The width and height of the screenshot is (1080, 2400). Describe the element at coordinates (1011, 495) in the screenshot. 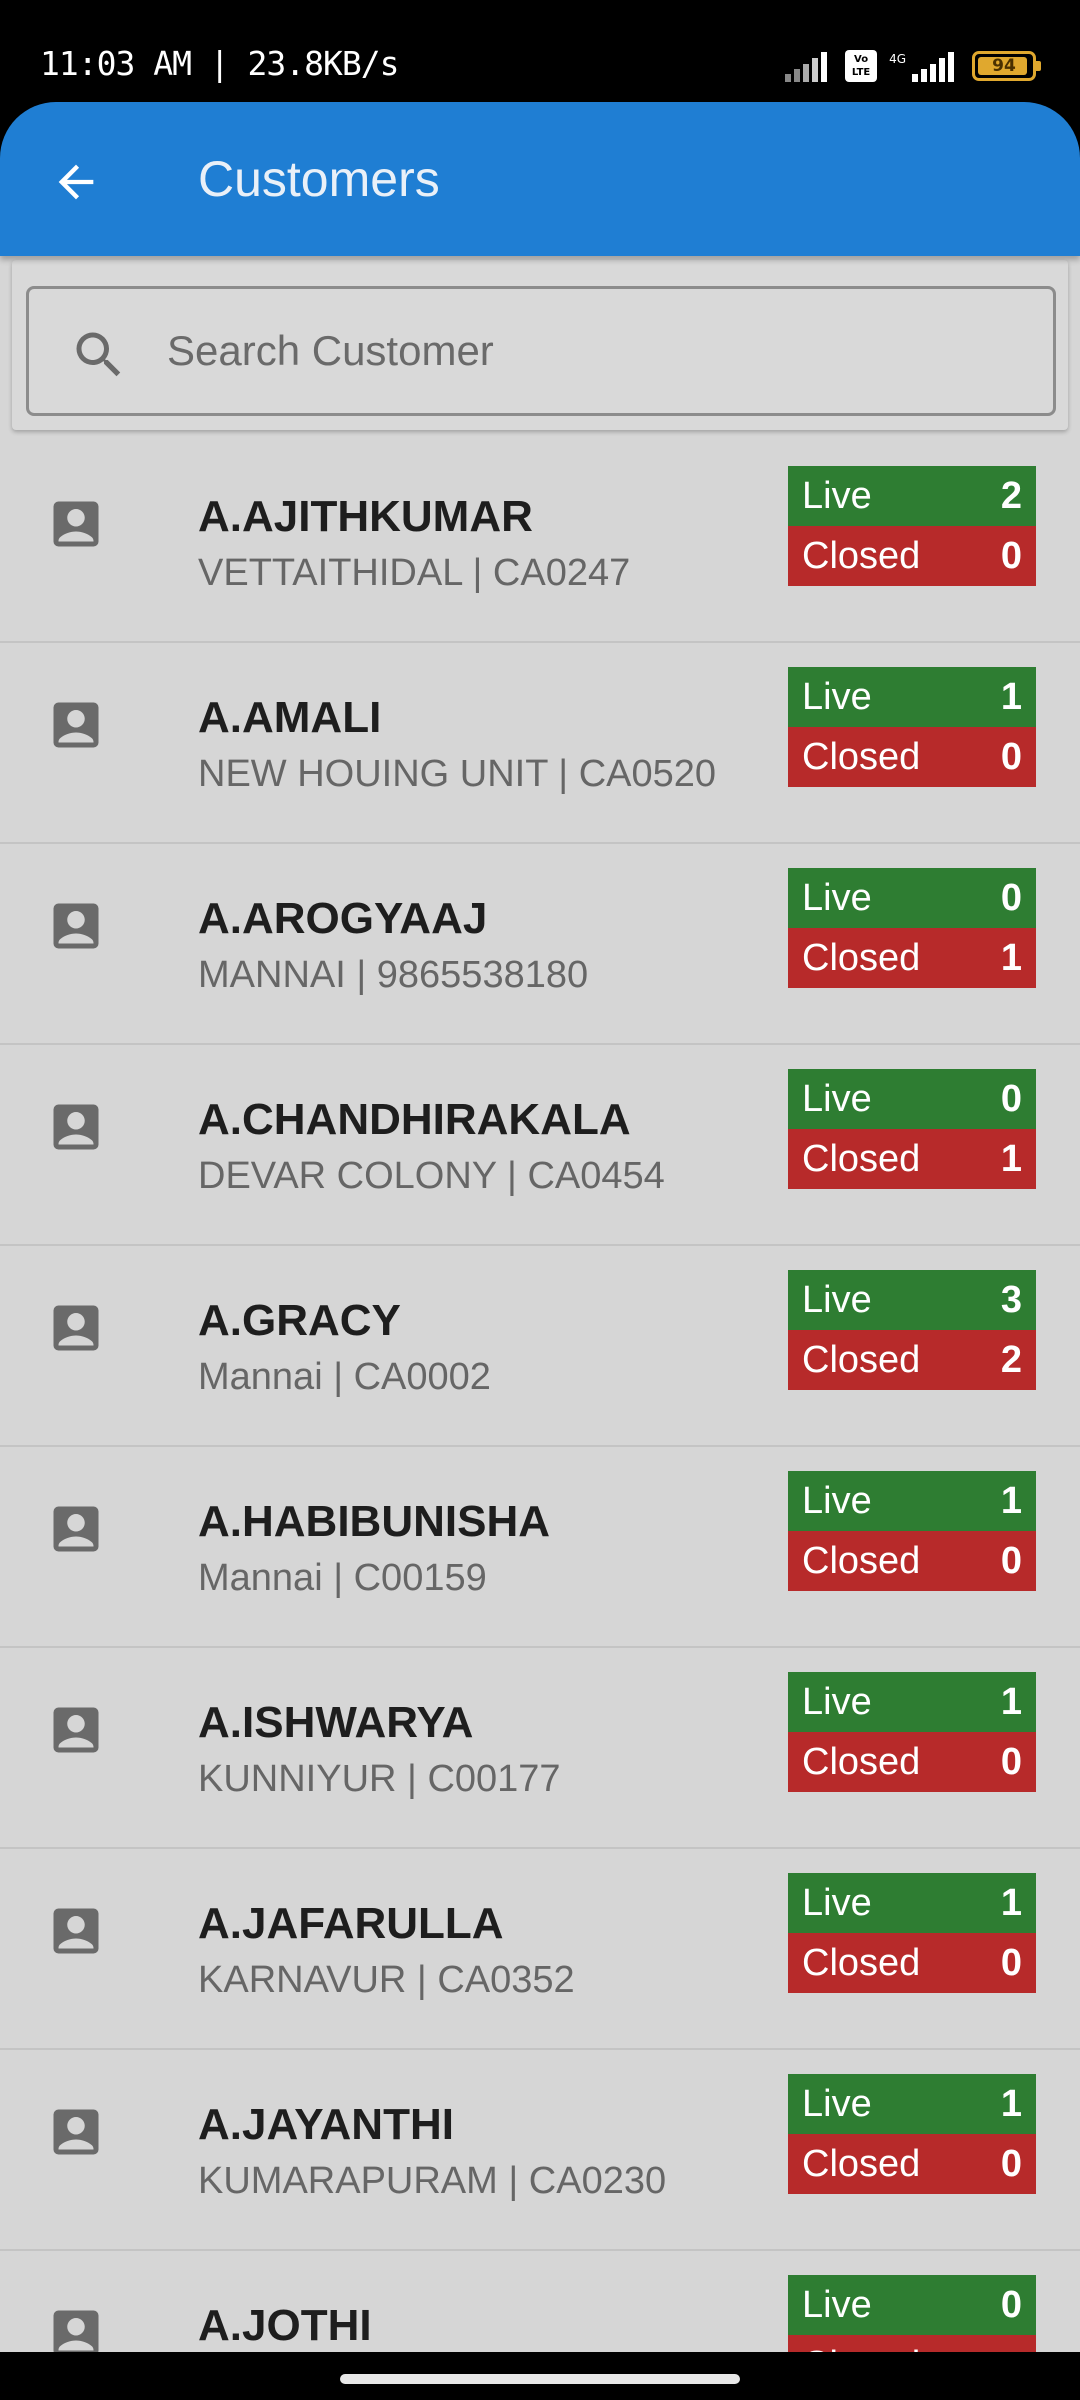

I see `live-count: 2` at that location.